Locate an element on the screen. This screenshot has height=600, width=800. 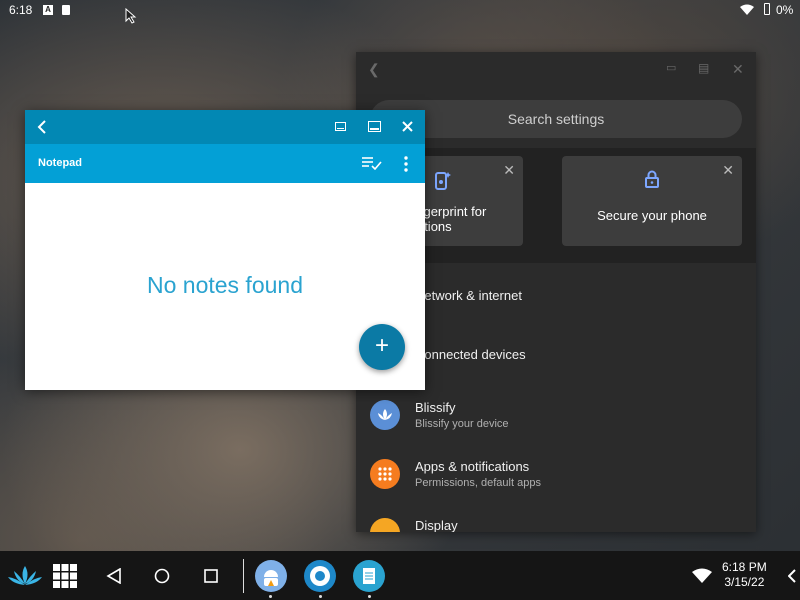
lotus-icon is located at coordinates (385, 415).